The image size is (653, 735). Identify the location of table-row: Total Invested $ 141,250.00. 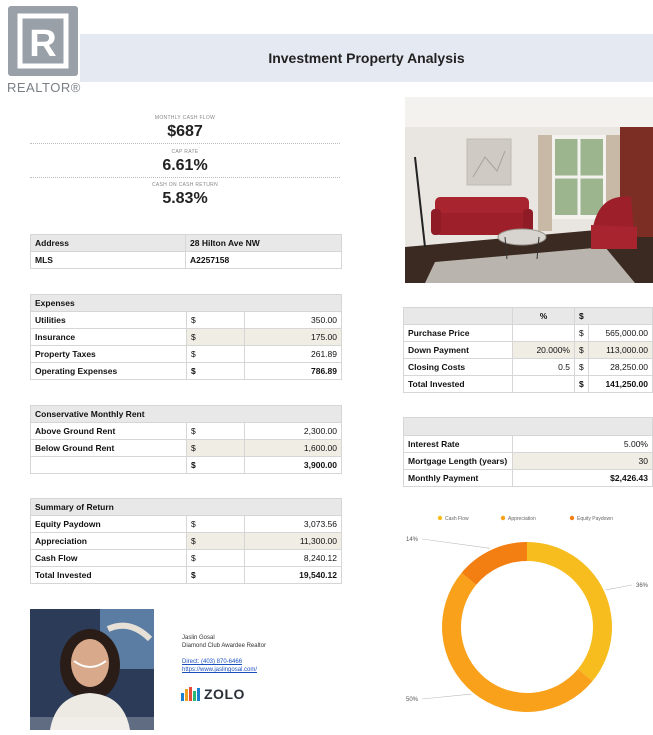
(528, 384).